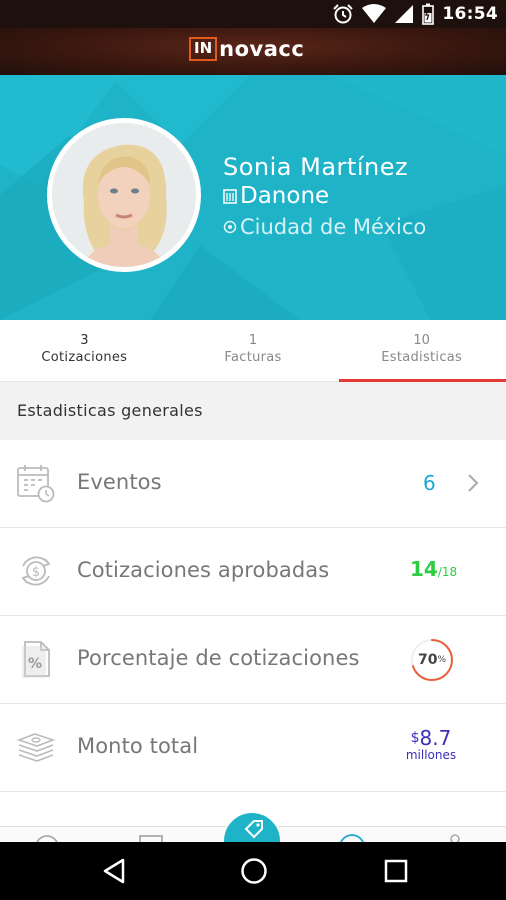  I want to click on tab-estadisticas: 10 Estadisticas, so click(421, 351).